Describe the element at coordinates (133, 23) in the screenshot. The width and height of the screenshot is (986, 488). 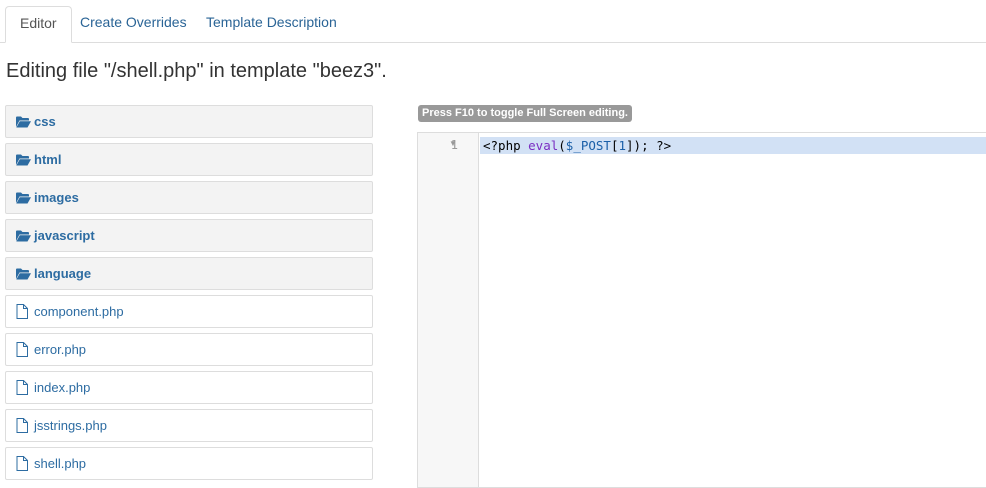
I see `tab-create-overrides: Create Overrides` at that location.